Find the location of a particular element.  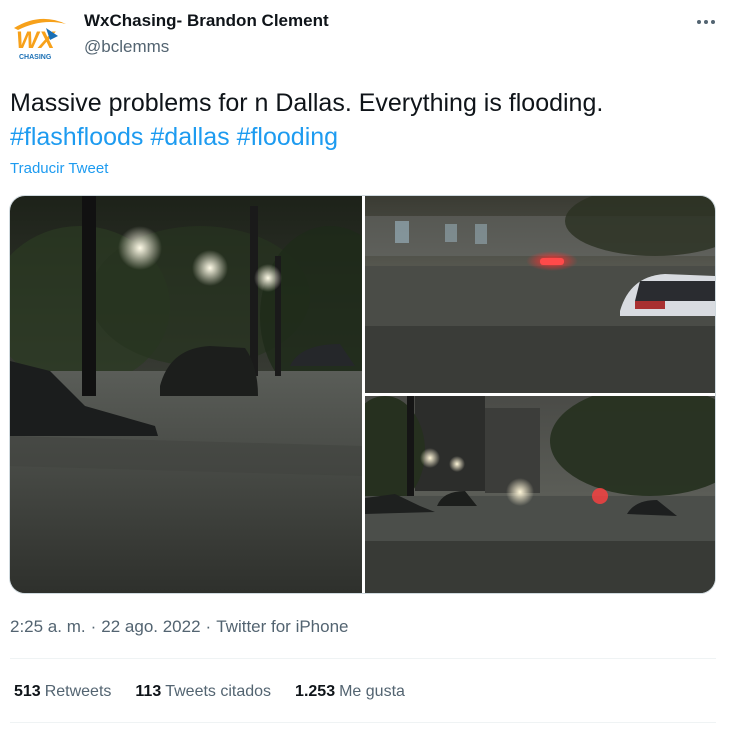

quotes-count: 113 is located at coordinates (148, 691).